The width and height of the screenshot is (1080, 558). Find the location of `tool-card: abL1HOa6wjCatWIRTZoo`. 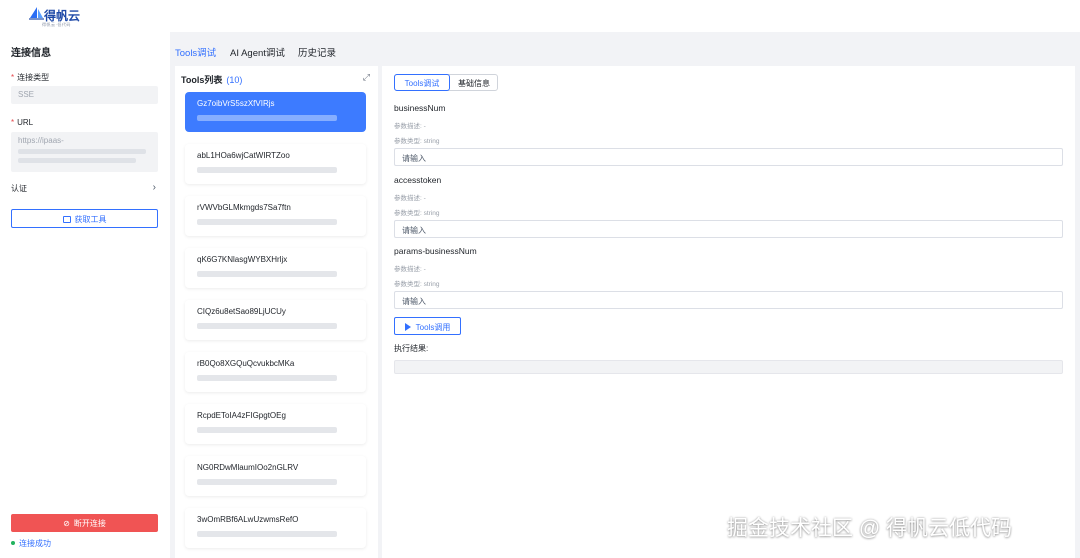

tool-card: abL1HOa6wjCatWIRTZoo is located at coordinates (275, 164).